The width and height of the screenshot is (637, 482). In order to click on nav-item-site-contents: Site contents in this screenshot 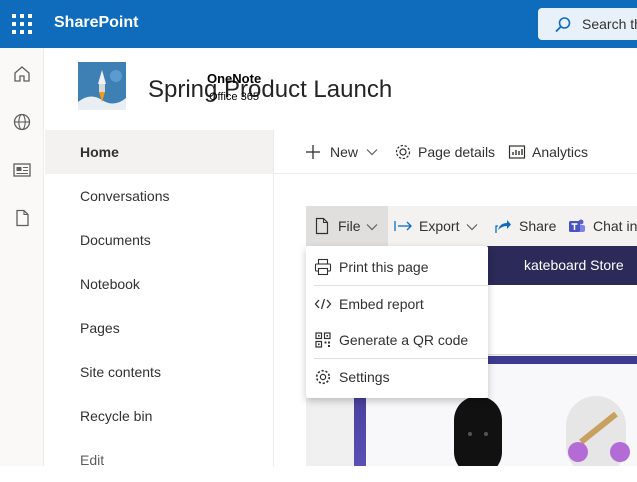, I will do `click(159, 372)`.